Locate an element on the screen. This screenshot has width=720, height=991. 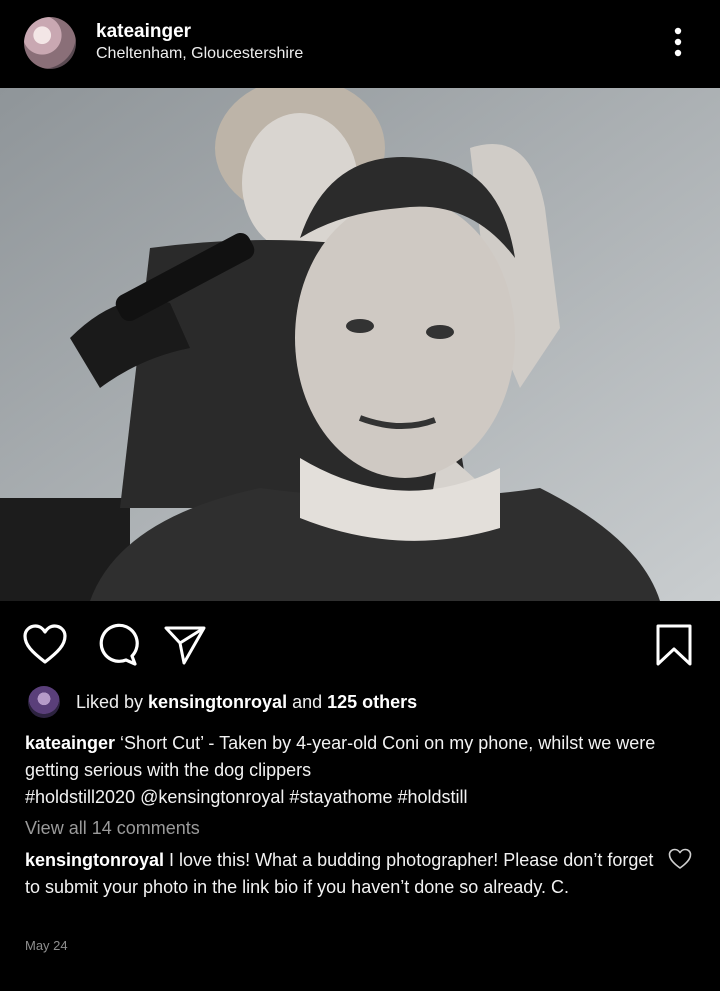
avatar is located at coordinates (50, 43).